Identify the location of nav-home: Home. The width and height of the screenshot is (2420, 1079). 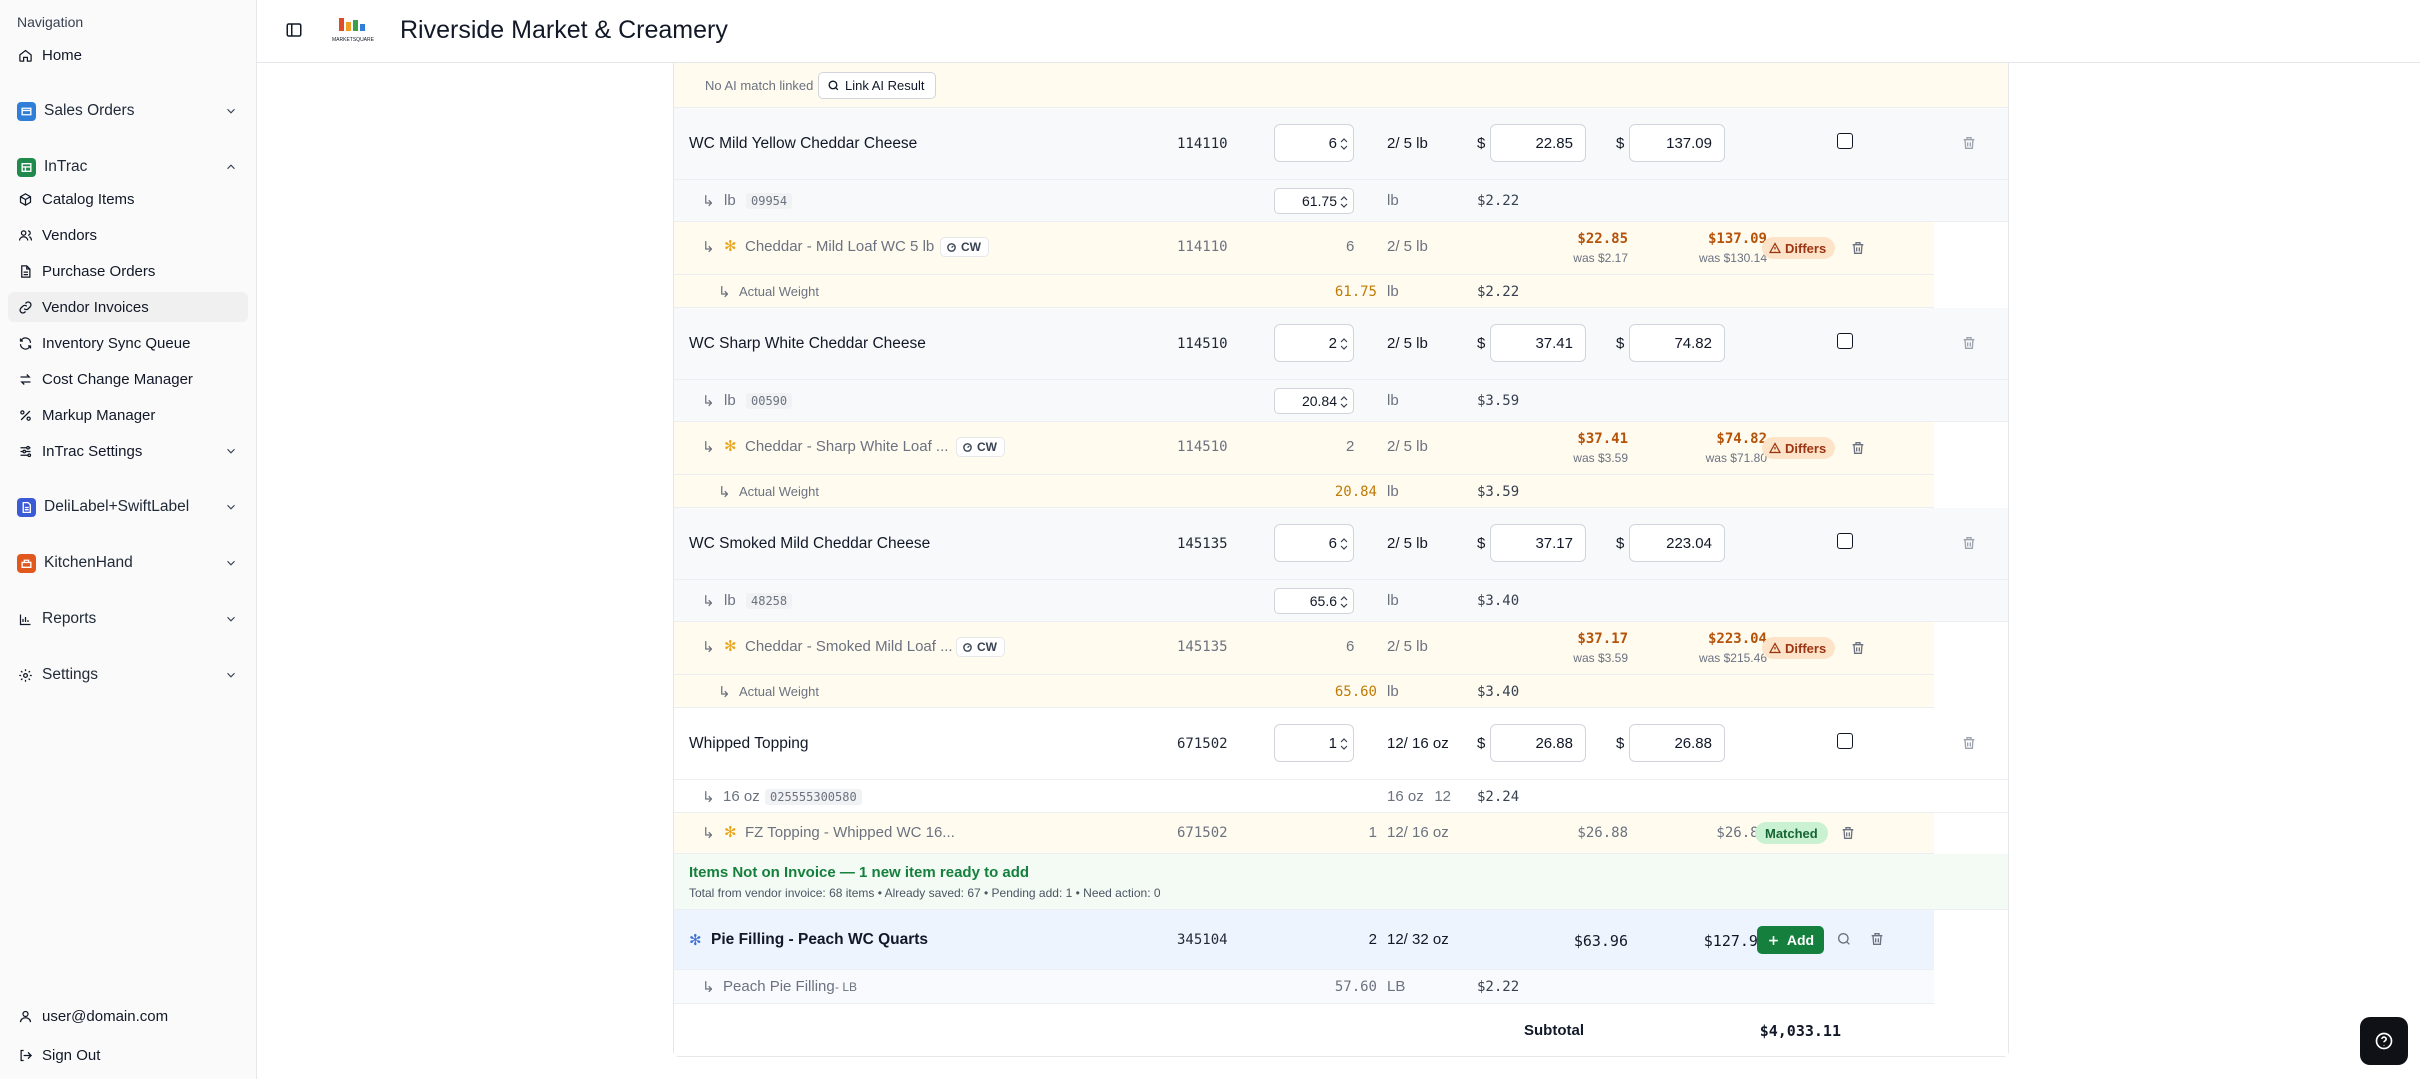
(128, 55).